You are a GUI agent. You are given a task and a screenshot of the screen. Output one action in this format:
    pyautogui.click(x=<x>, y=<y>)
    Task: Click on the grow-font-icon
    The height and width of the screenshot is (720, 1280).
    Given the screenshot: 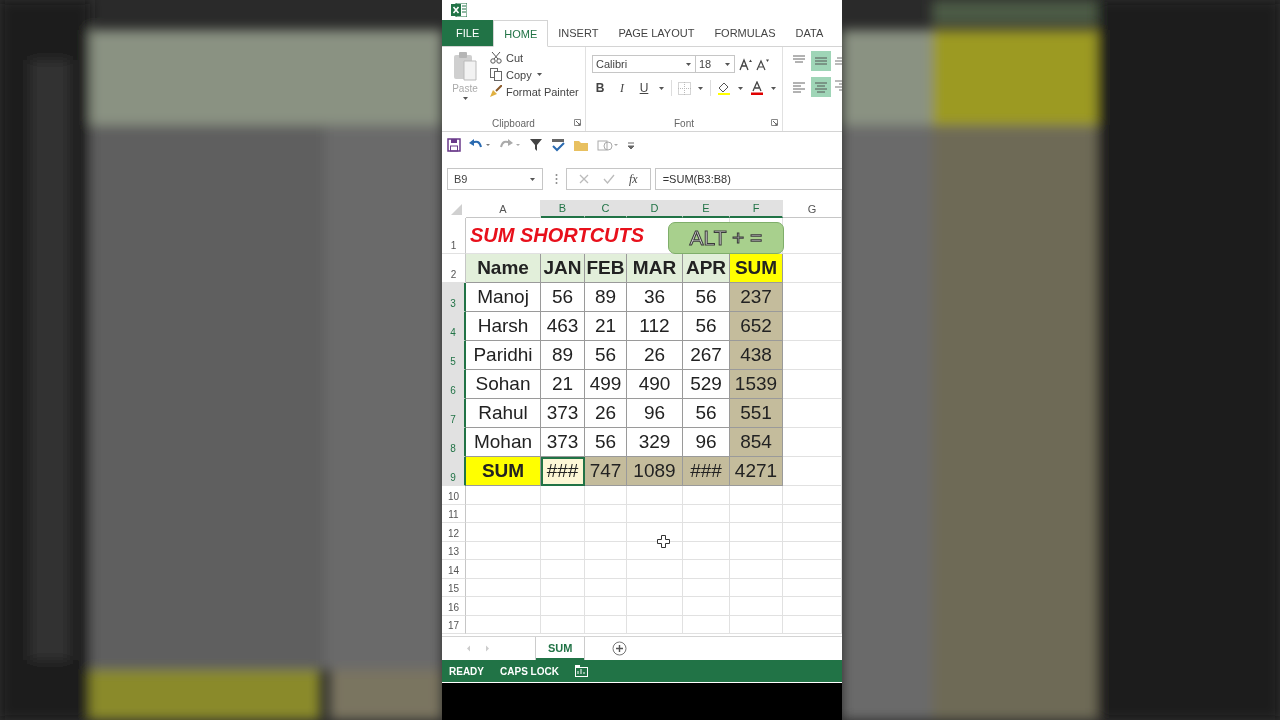 What is the action you would take?
    pyautogui.click(x=745, y=64)
    